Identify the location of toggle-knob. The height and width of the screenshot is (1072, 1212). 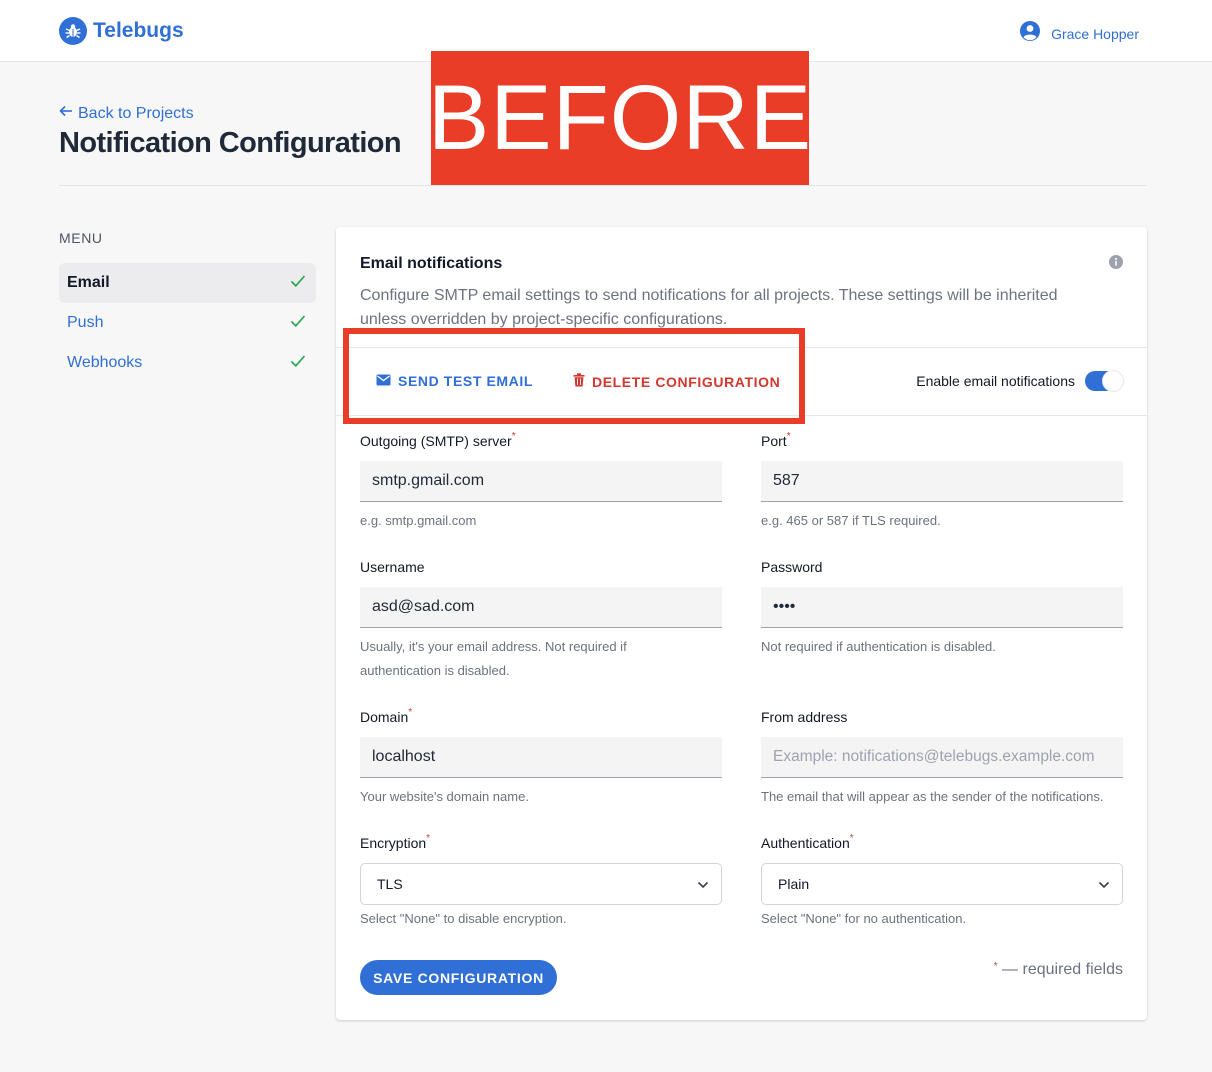
(1113, 381).